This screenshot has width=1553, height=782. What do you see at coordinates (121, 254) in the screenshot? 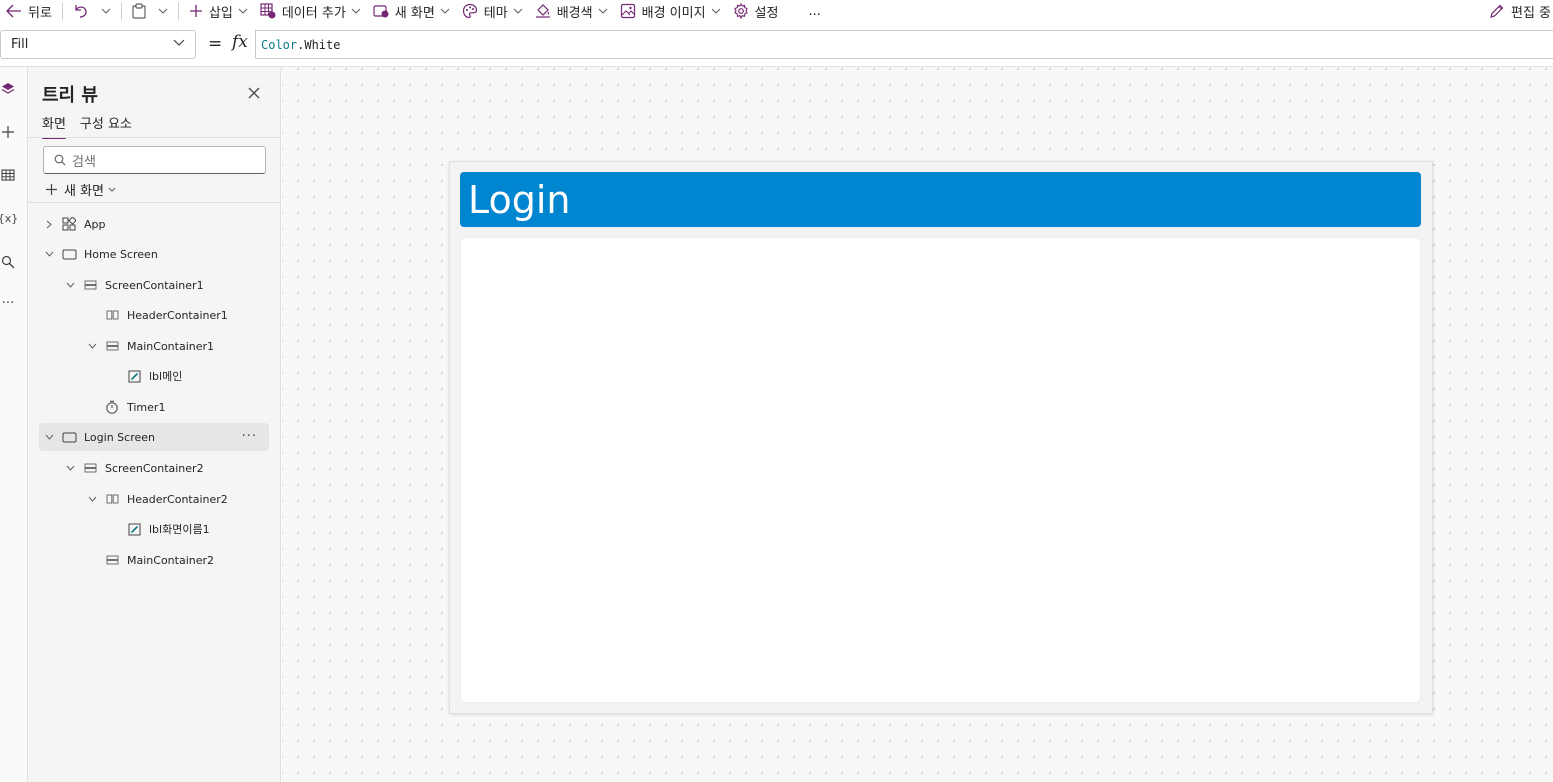
I see `tree-node-label: Home Screen` at bounding box center [121, 254].